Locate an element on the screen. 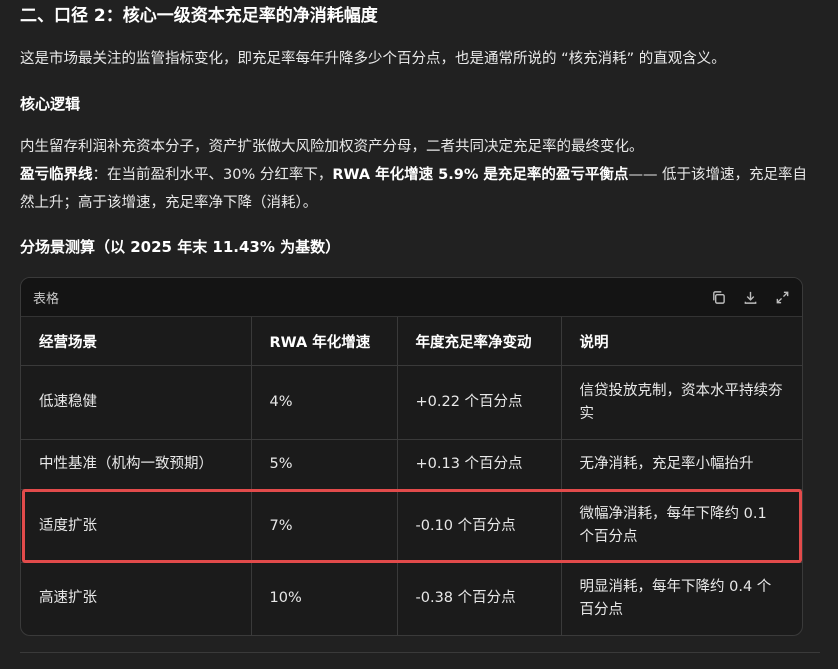 Image resolution: width=838 pixels, height=669 pixels. scenario-title: 分场景测算（以 2025 年末 11.43% 为基数） is located at coordinates (180, 247).